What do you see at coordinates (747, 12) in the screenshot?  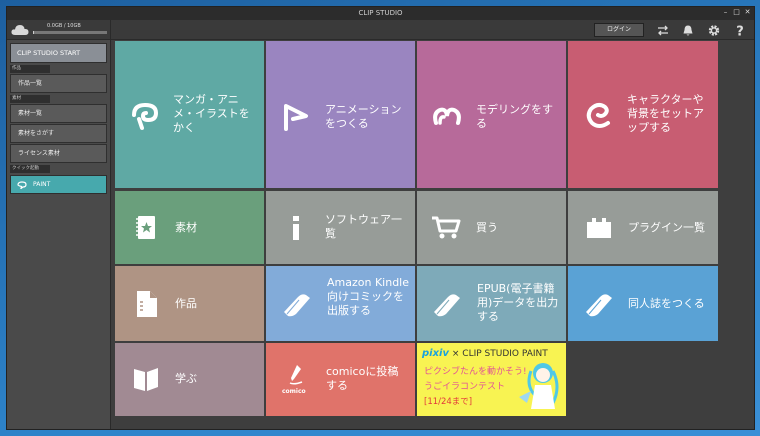 I see `close-button: ✕` at bounding box center [747, 12].